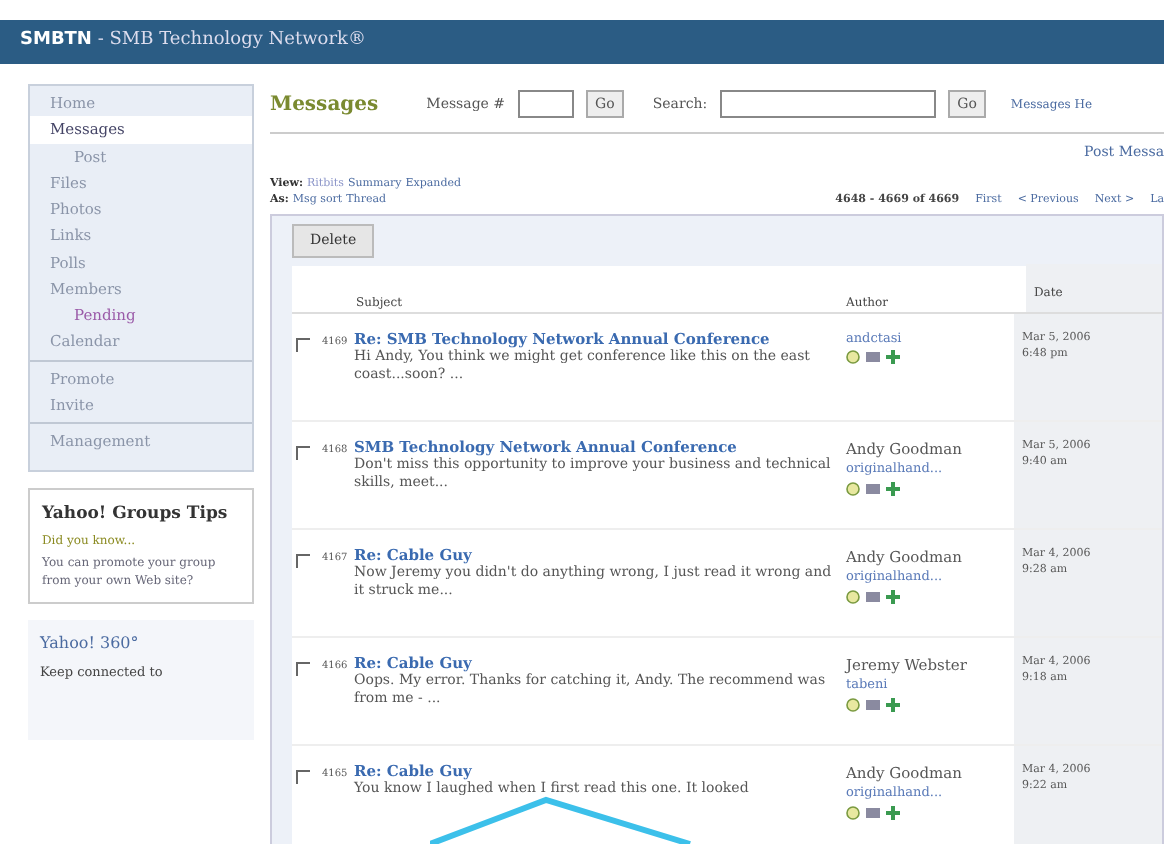 Image resolution: width=1164 pixels, height=844 pixels. I want to click on promo-title: Yahoo! 360°, so click(90, 644).